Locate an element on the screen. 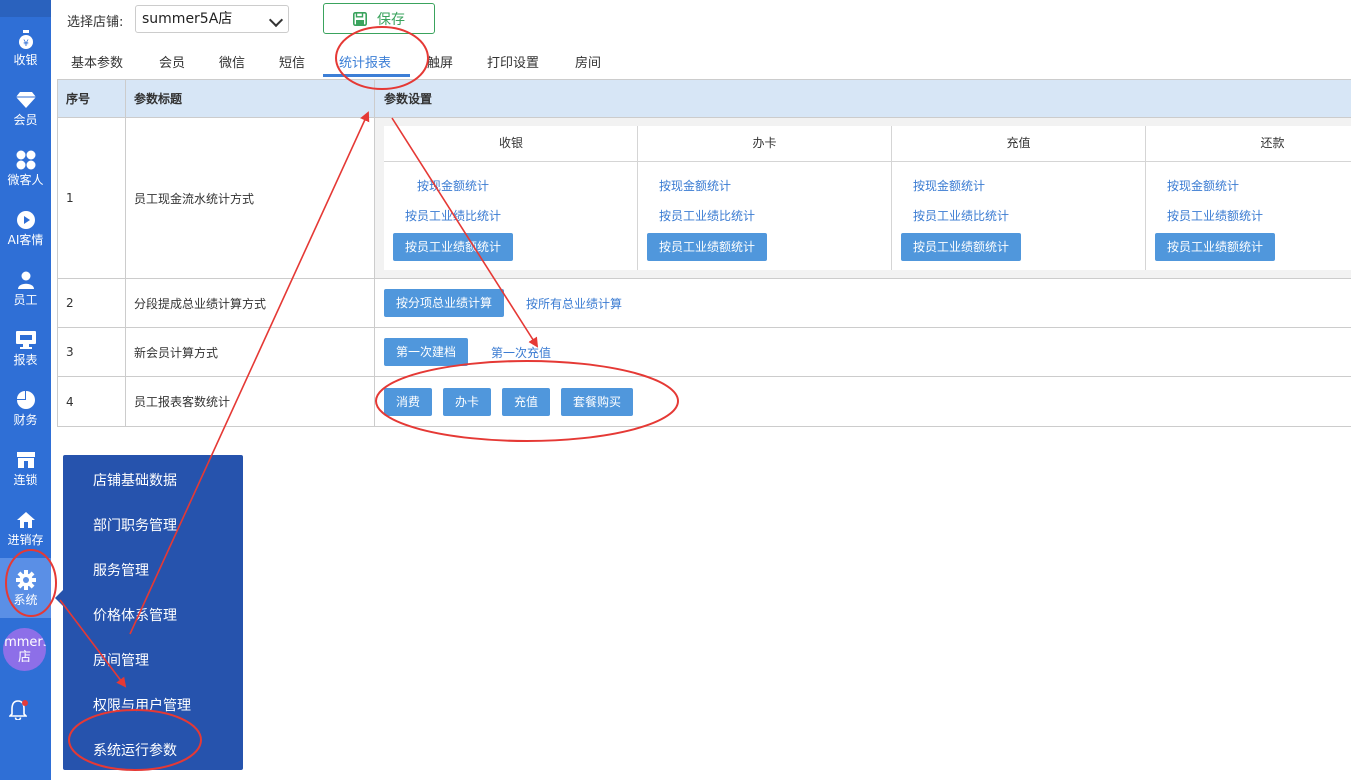 The width and height of the screenshot is (1351, 780). tab-room: 房间 is located at coordinates (588, 61).